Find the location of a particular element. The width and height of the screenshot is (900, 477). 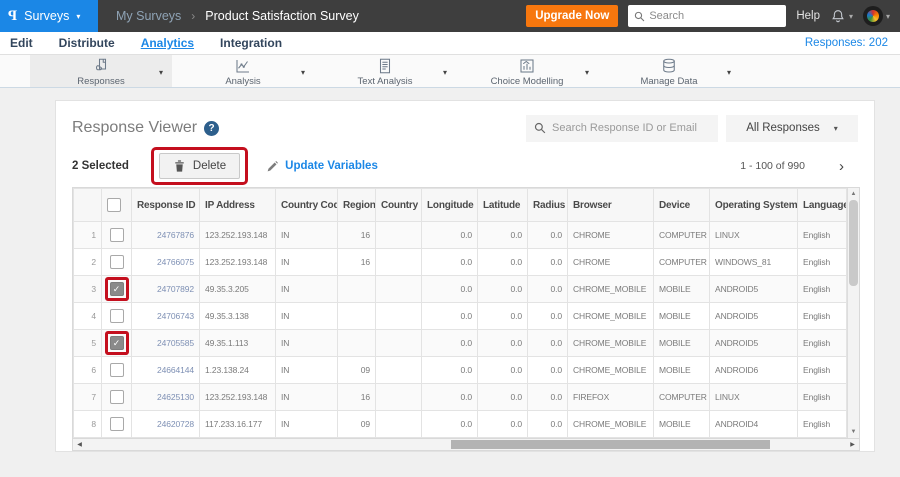

product-menu-label: Surveys is located at coordinates (47, 16).